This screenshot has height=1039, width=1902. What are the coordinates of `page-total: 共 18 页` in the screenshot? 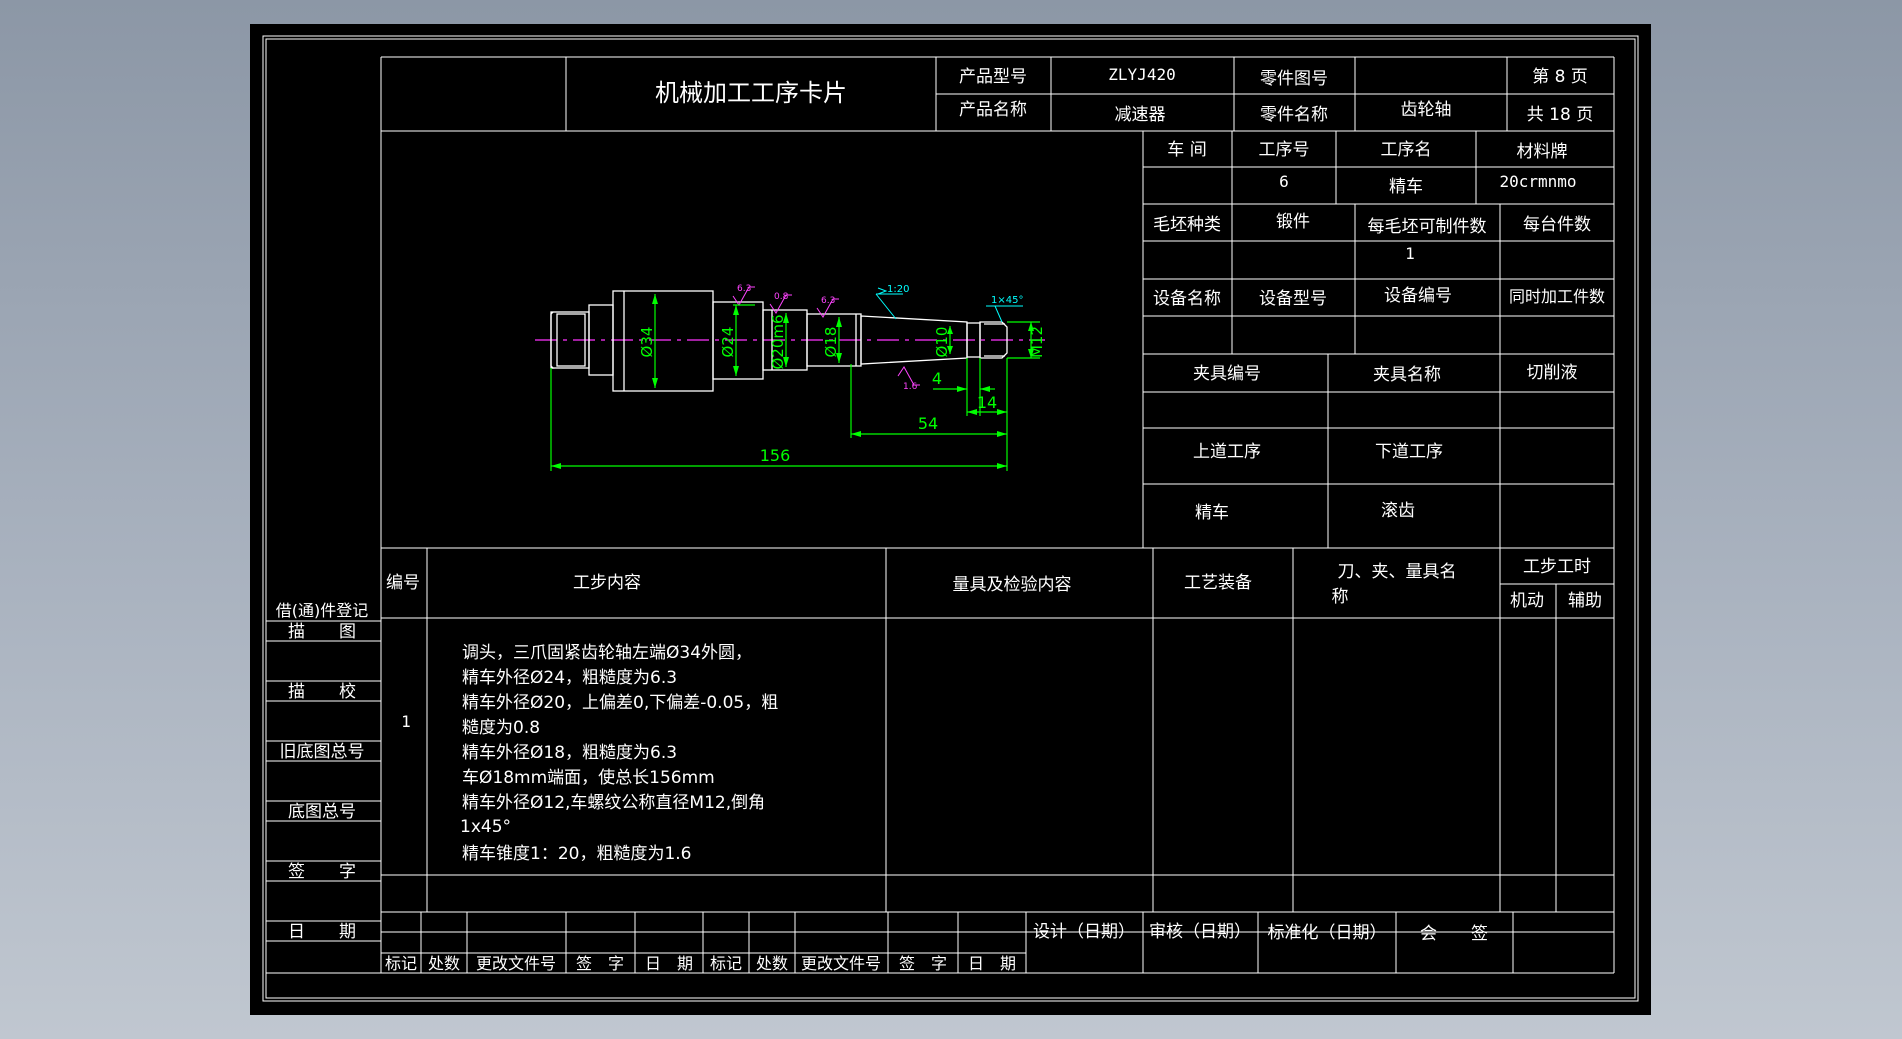 It's located at (1560, 115).